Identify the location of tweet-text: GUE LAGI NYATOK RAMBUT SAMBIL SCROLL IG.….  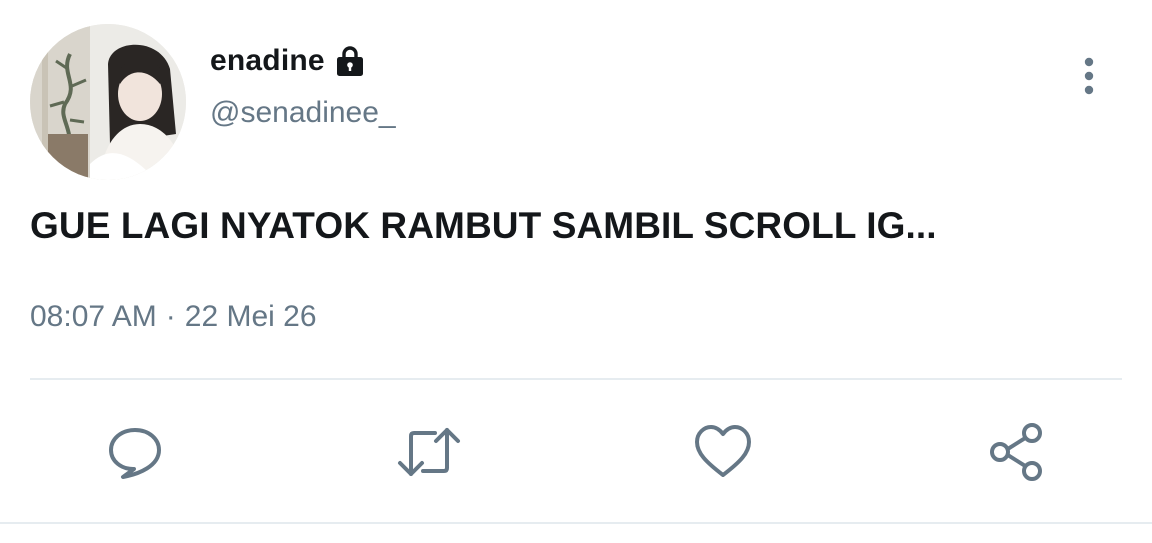
(483, 225).